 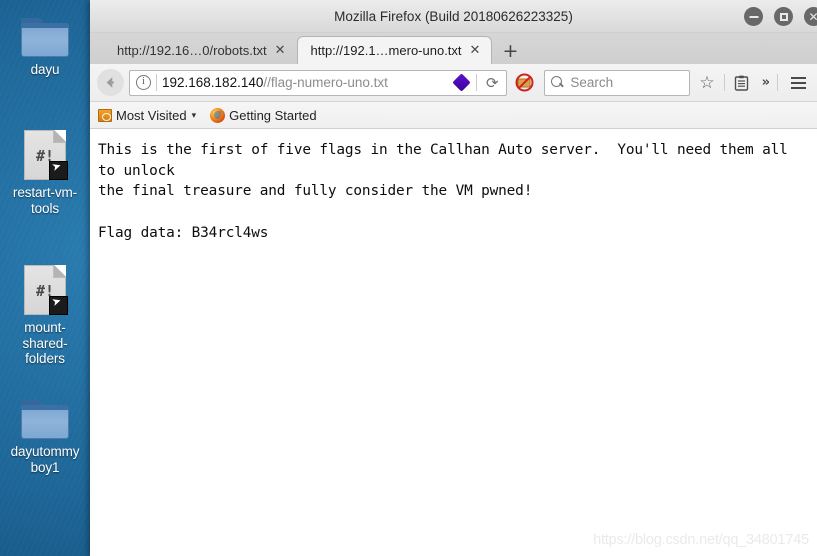 What do you see at coordinates (386, 50) in the screenshot?
I see `tab-label: http://192.1…mero-uno.txt` at bounding box center [386, 50].